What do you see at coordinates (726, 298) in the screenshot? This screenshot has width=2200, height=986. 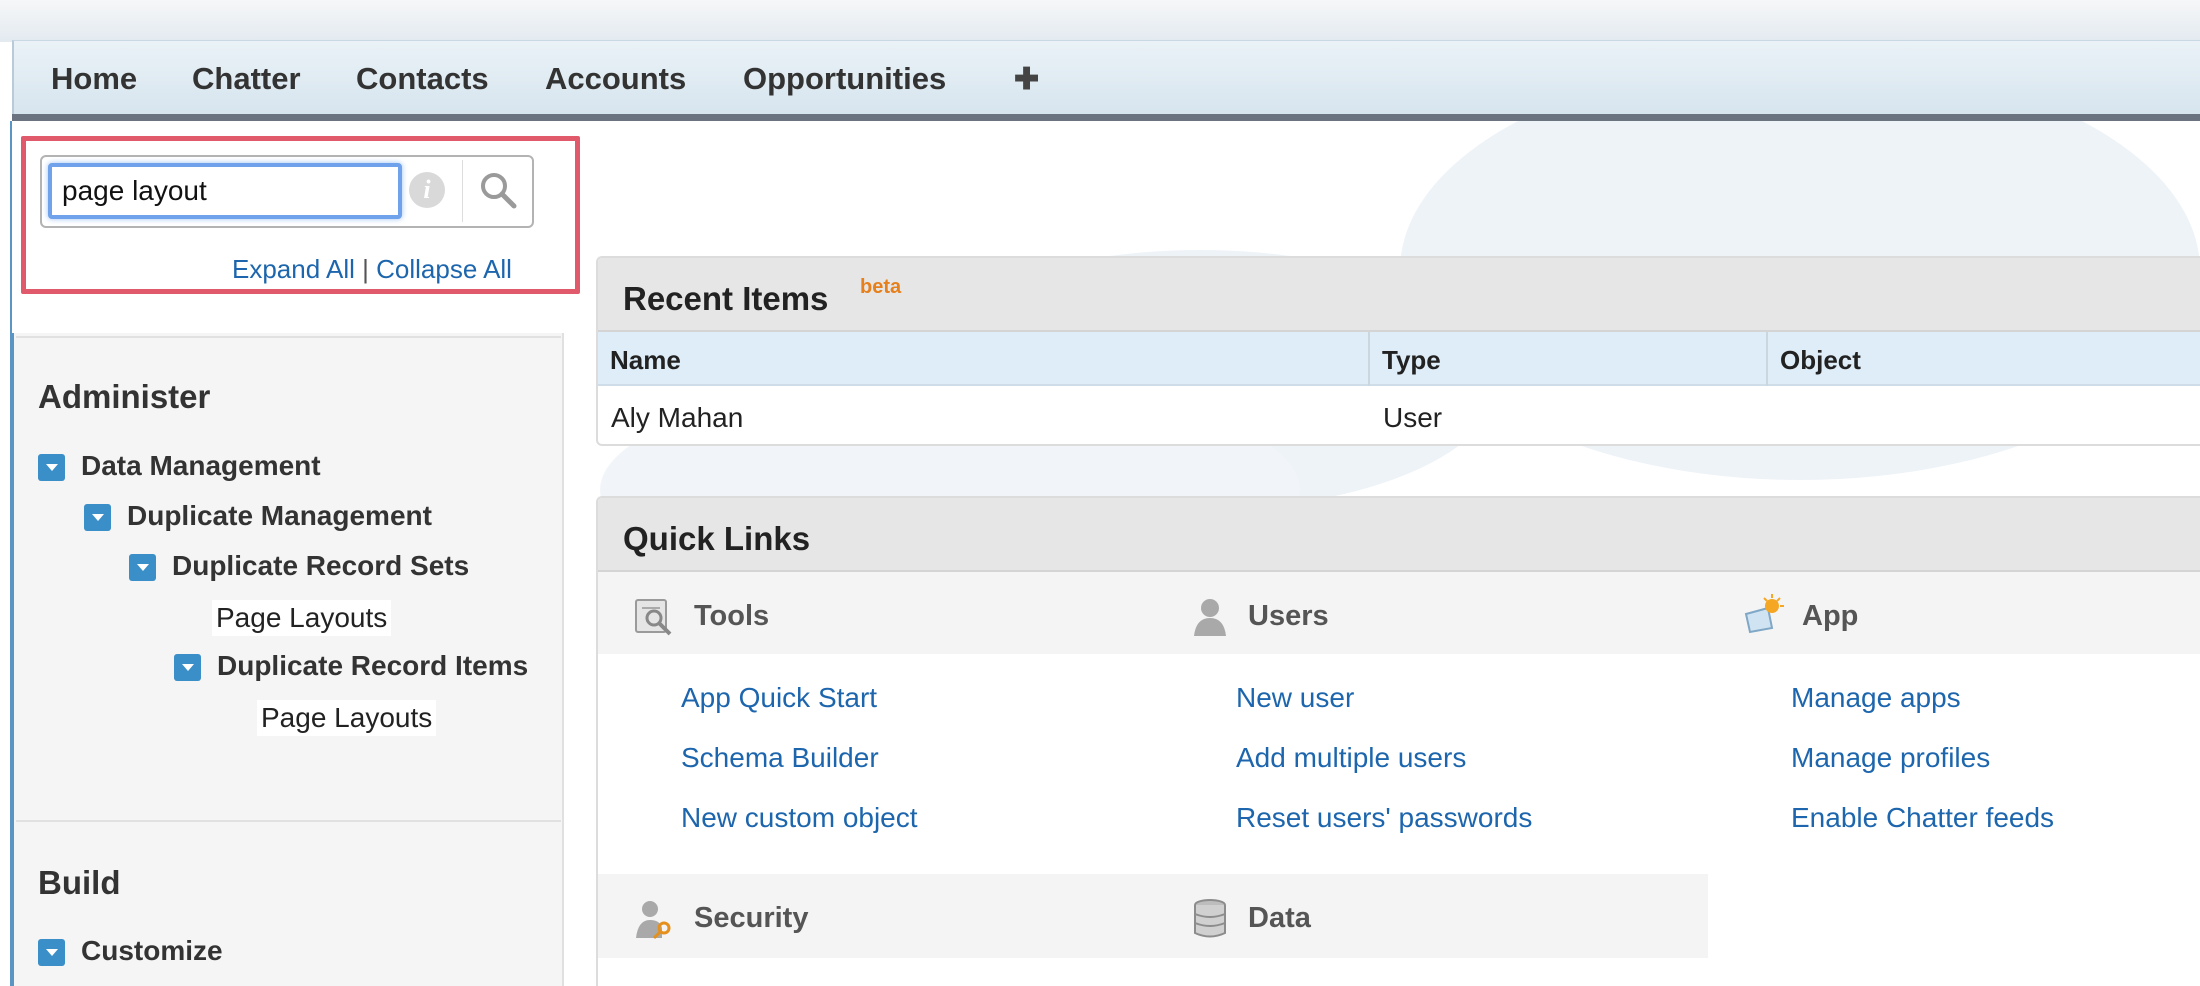 I see `recent-items-title: Recent Items` at bounding box center [726, 298].